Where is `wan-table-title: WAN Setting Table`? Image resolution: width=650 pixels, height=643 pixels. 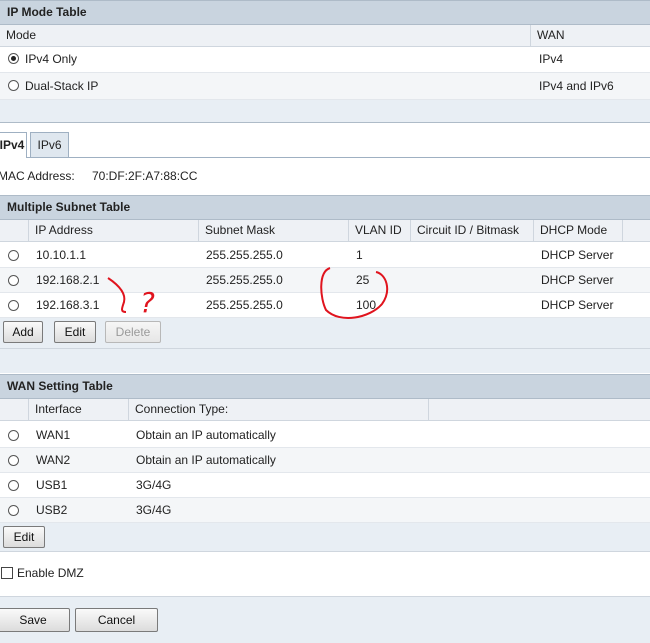 wan-table-title: WAN Setting Table is located at coordinates (325, 386).